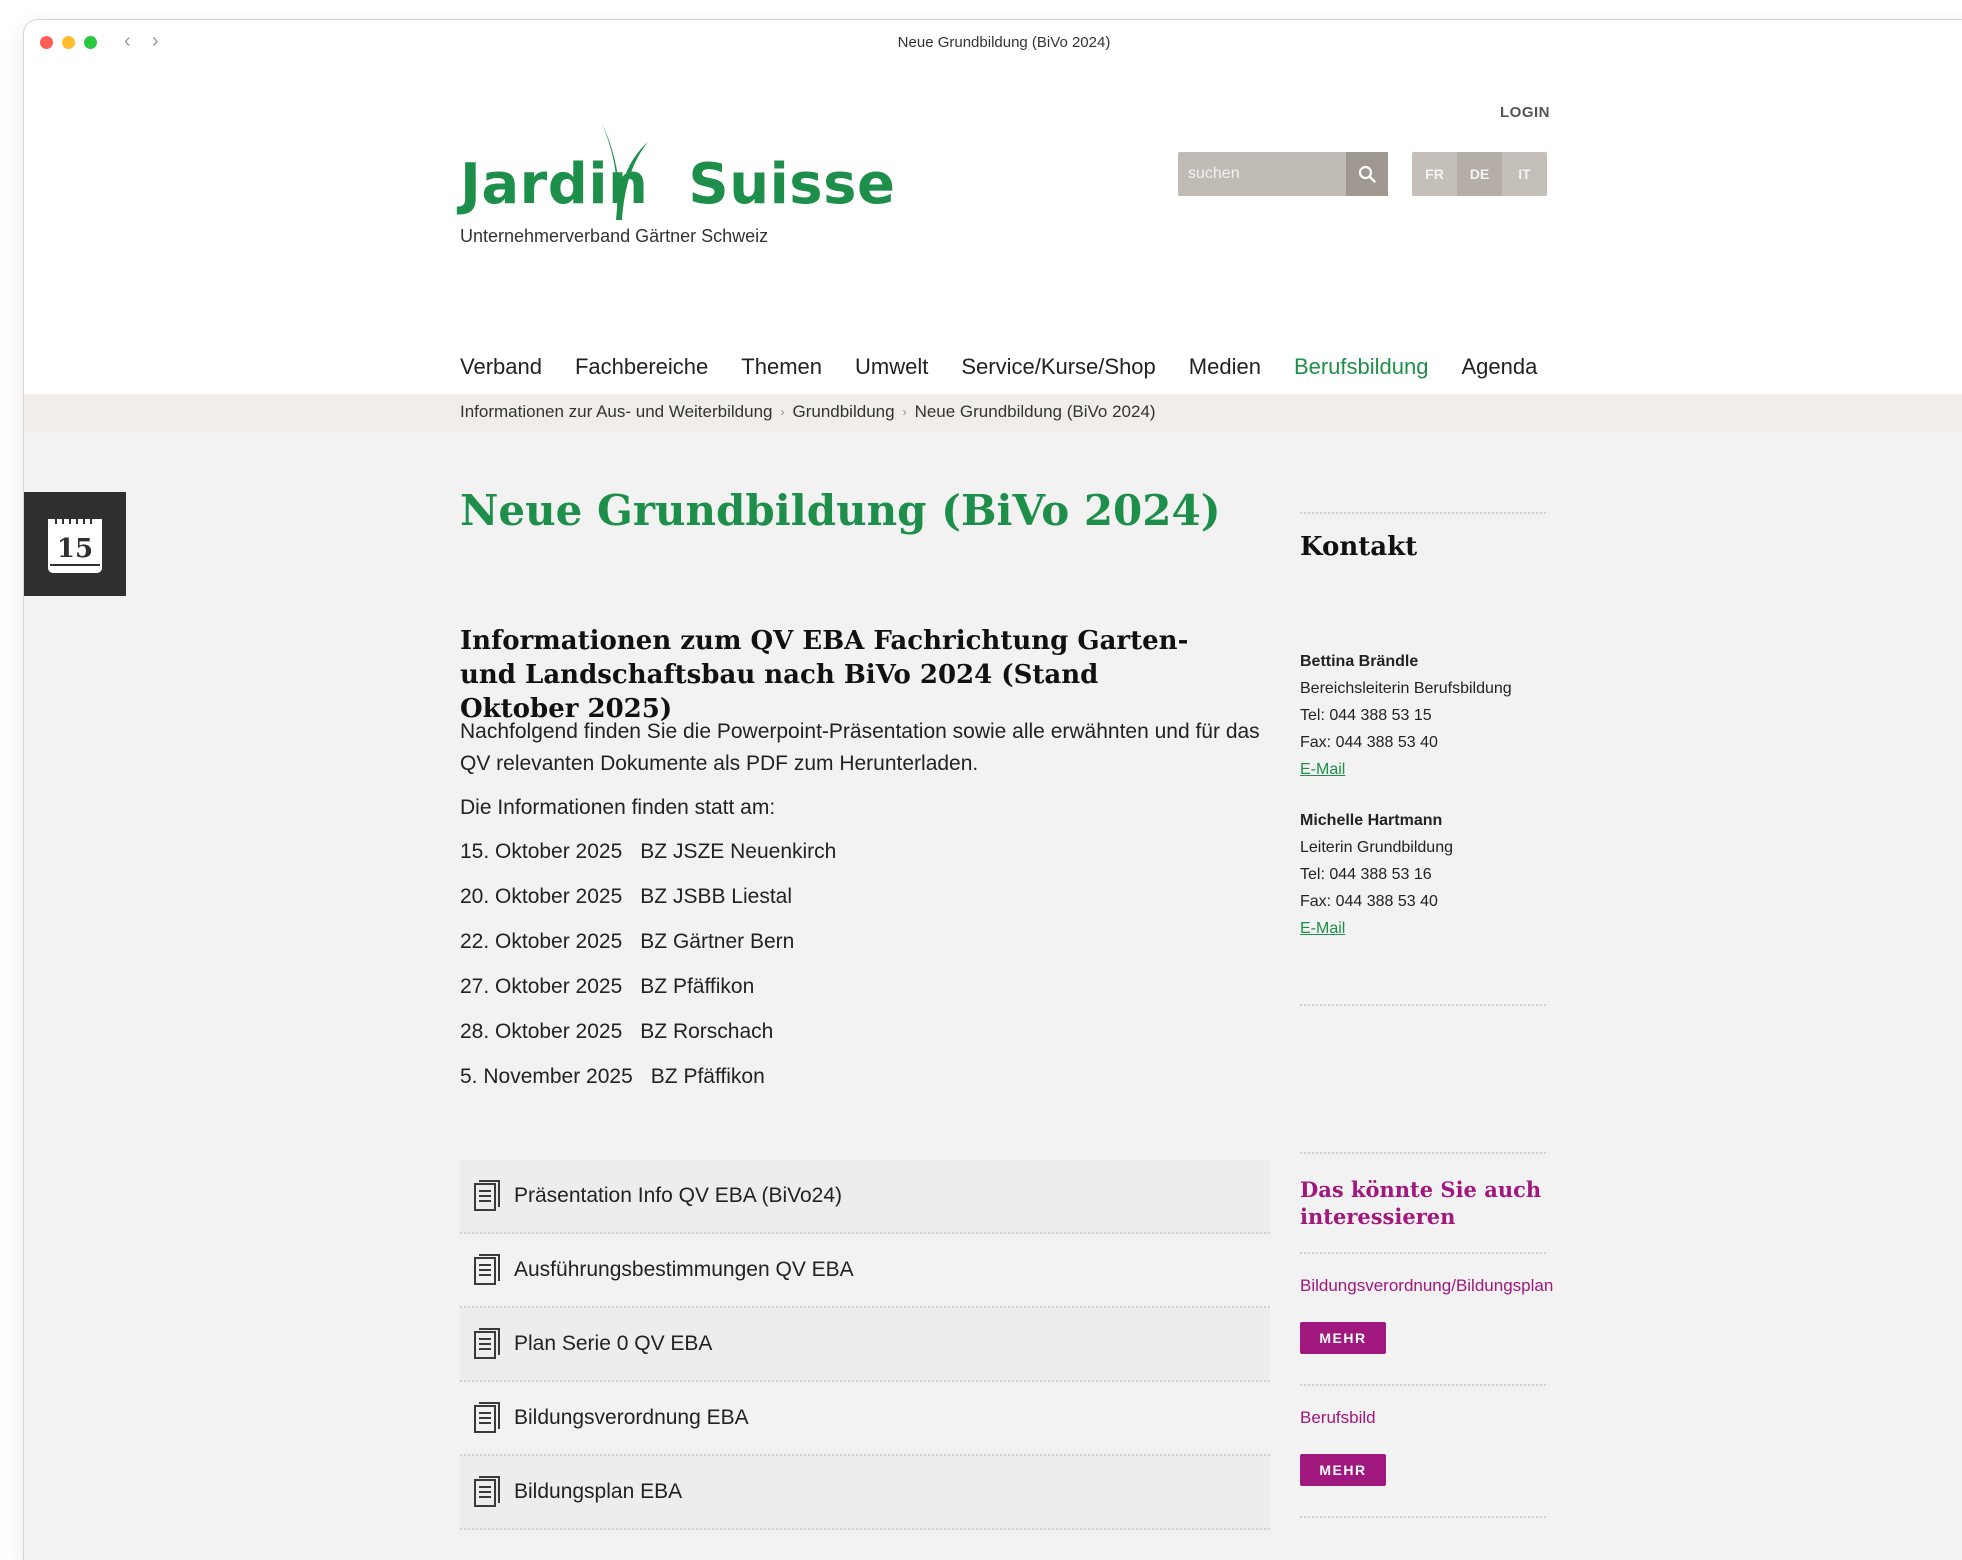 The image size is (1962, 1560). Describe the element at coordinates (75, 549) in the screenshot. I see `calendar-day: 15` at that location.